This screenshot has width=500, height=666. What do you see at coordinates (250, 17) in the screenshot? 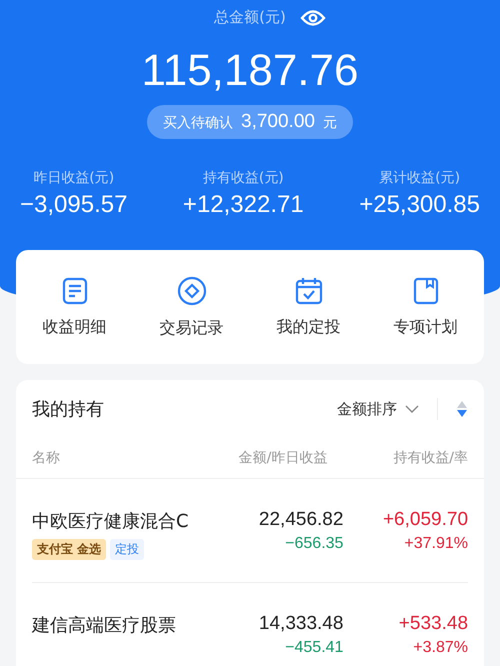
I see `total-label: 总金额(元)` at bounding box center [250, 17].